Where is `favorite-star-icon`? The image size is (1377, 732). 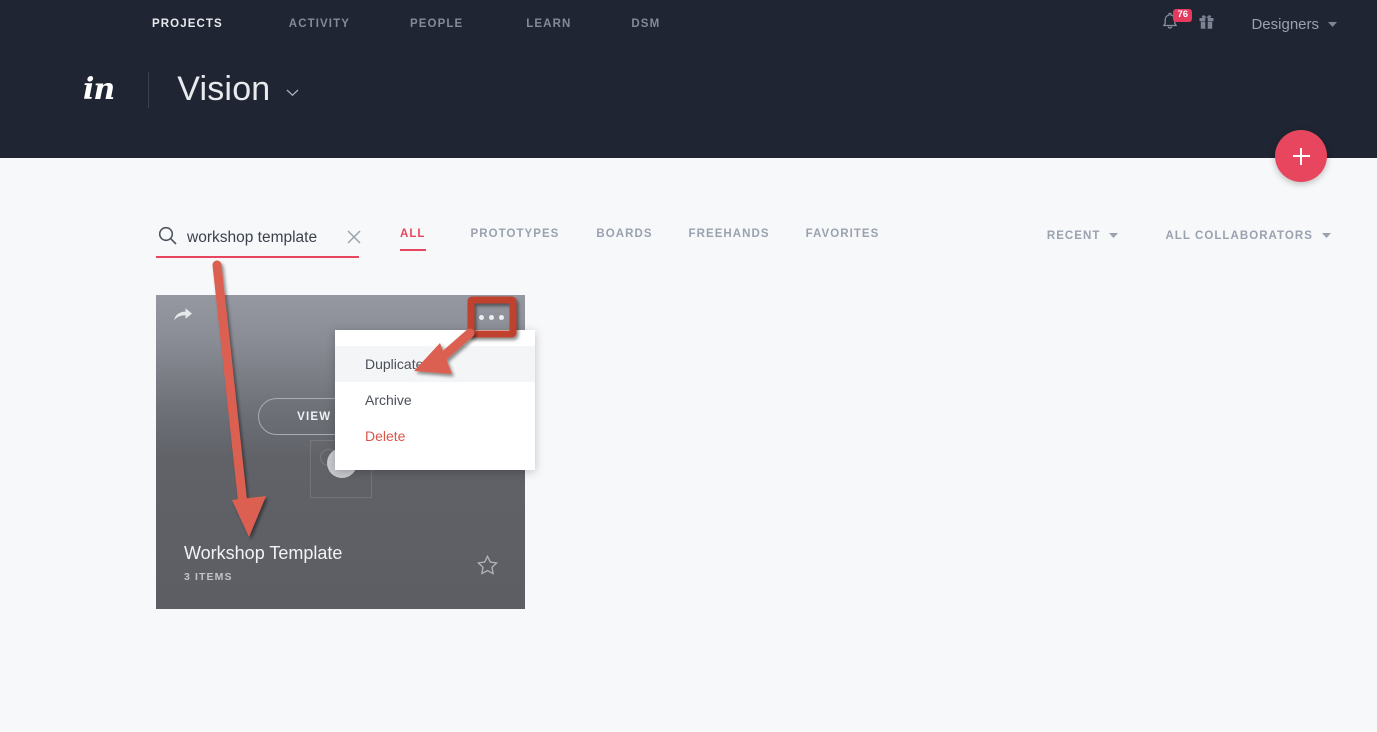 favorite-star-icon is located at coordinates (487, 567).